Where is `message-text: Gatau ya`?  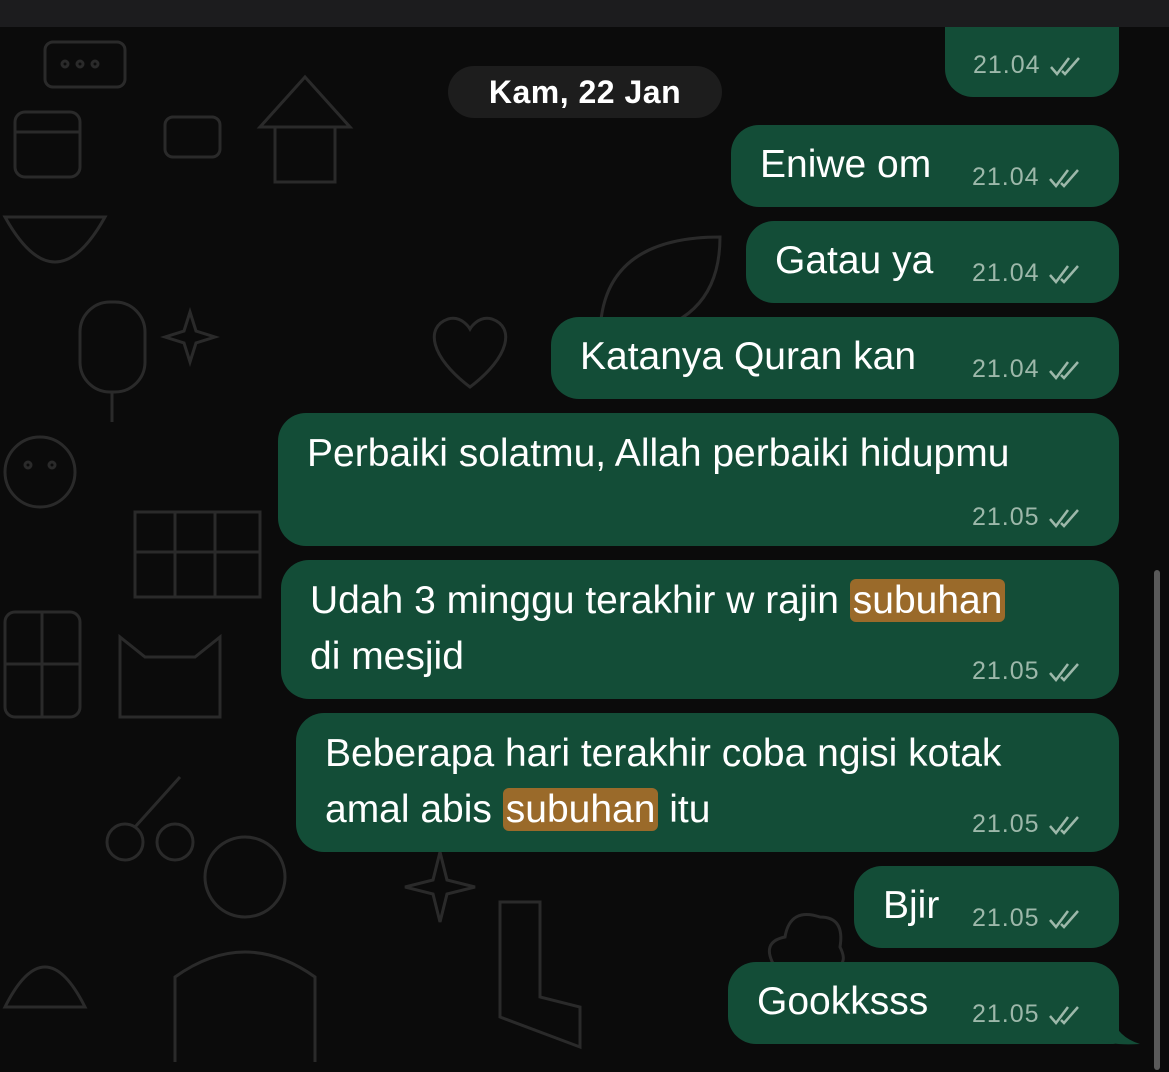 message-text: Gatau ya is located at coordinates (854, 260).